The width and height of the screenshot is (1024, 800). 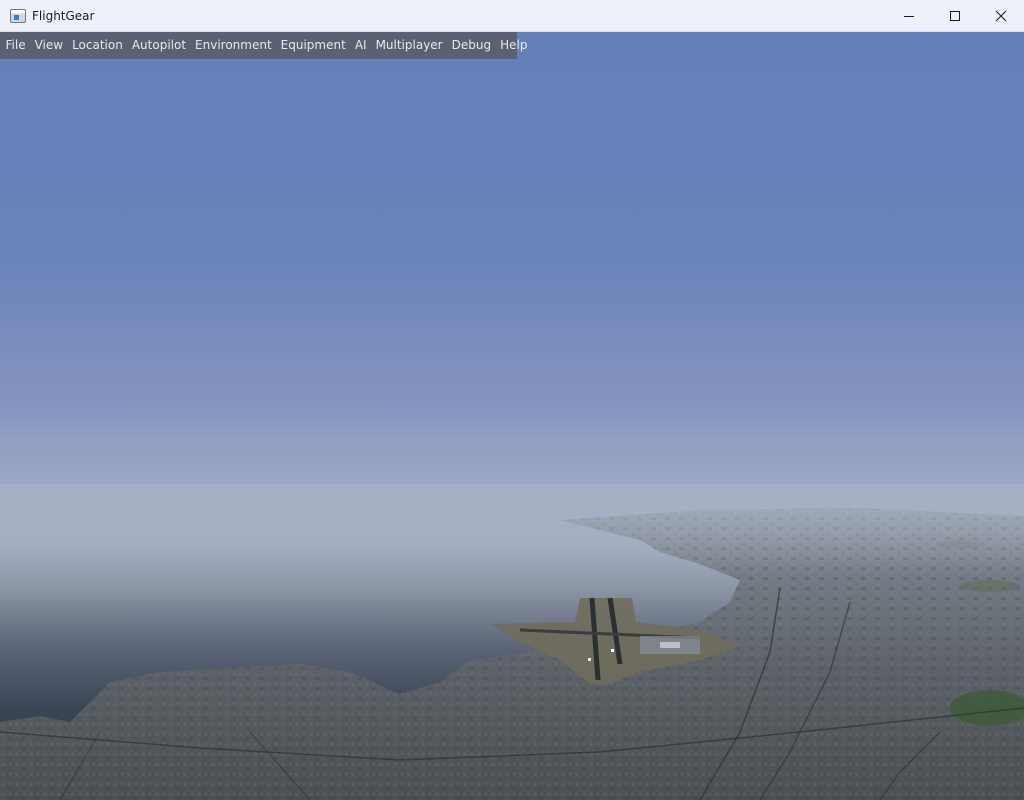 I want to click on maximize-button, so click(x=955, y=16).